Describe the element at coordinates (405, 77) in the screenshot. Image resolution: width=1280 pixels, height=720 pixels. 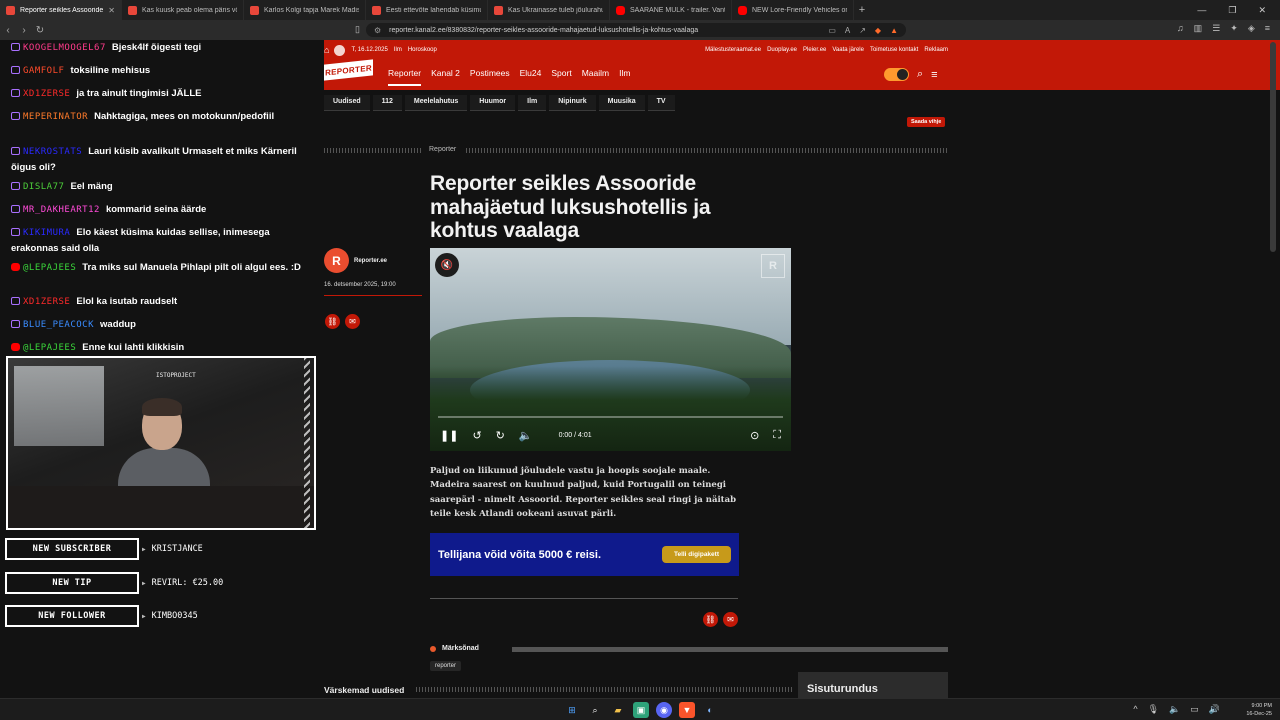
I see `nav-reporter: Reporter` at that location.